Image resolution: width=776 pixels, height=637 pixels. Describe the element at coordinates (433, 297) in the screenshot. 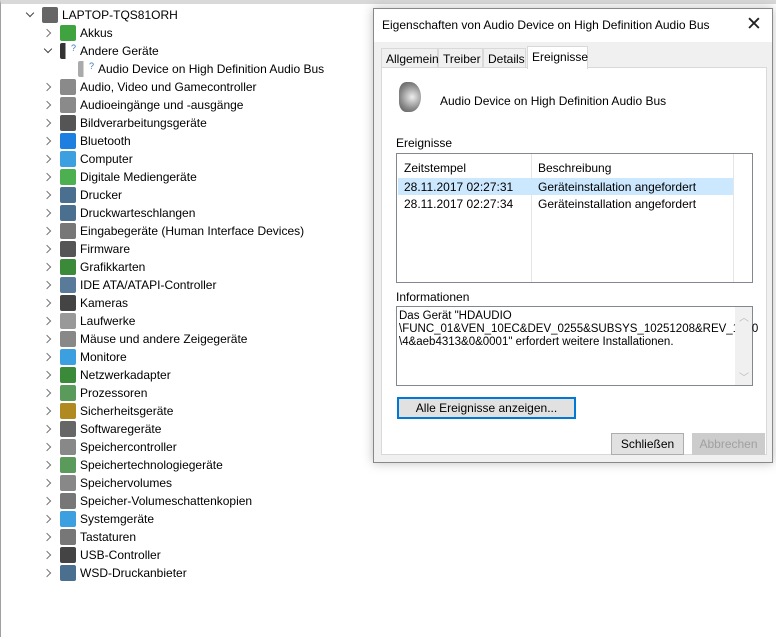

I see `info-label: Informationen` at that location.